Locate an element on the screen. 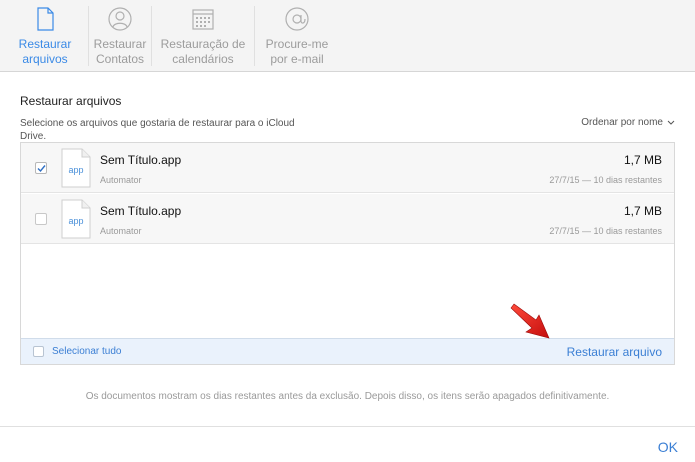 Image resolution: width=695 pixels, height=462 pixels. checkmark-icon is located at coordinates (41, 169).